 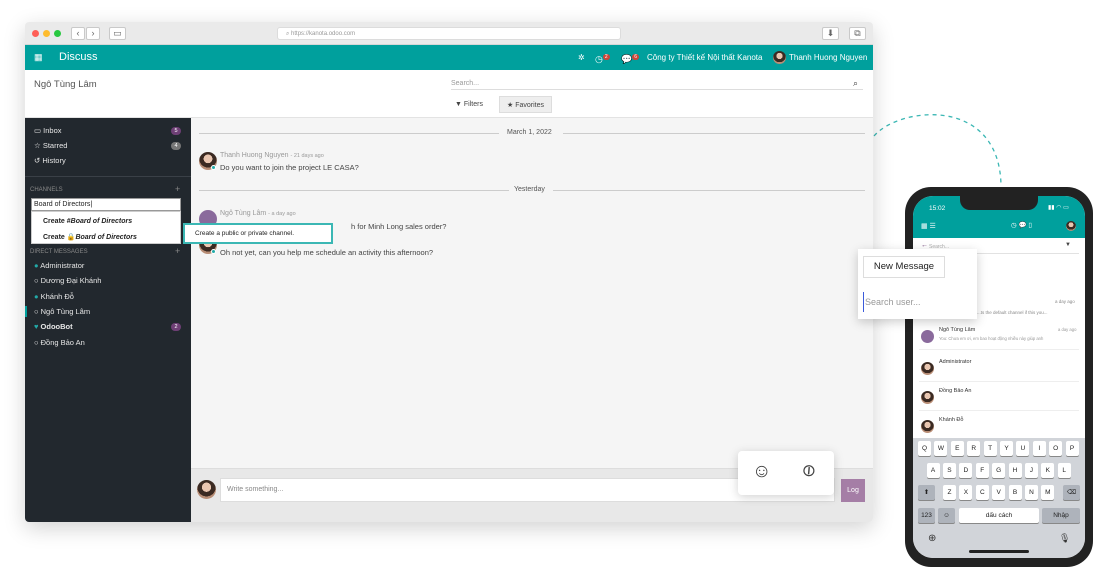 I want to click on create-public-channel-option: Create #Board of Directors, so click(x=87, y=221).